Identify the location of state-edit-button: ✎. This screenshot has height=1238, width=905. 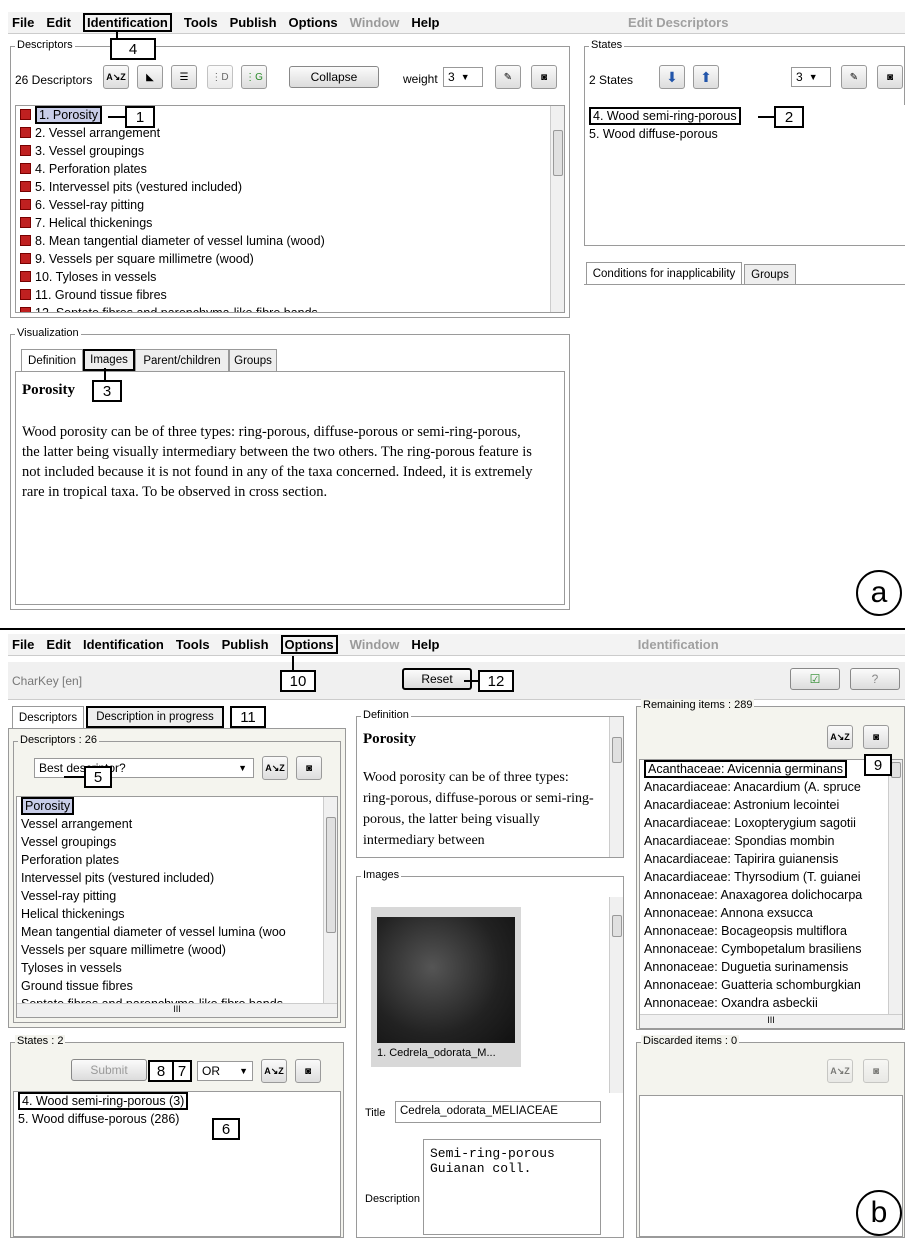
(854, 77).